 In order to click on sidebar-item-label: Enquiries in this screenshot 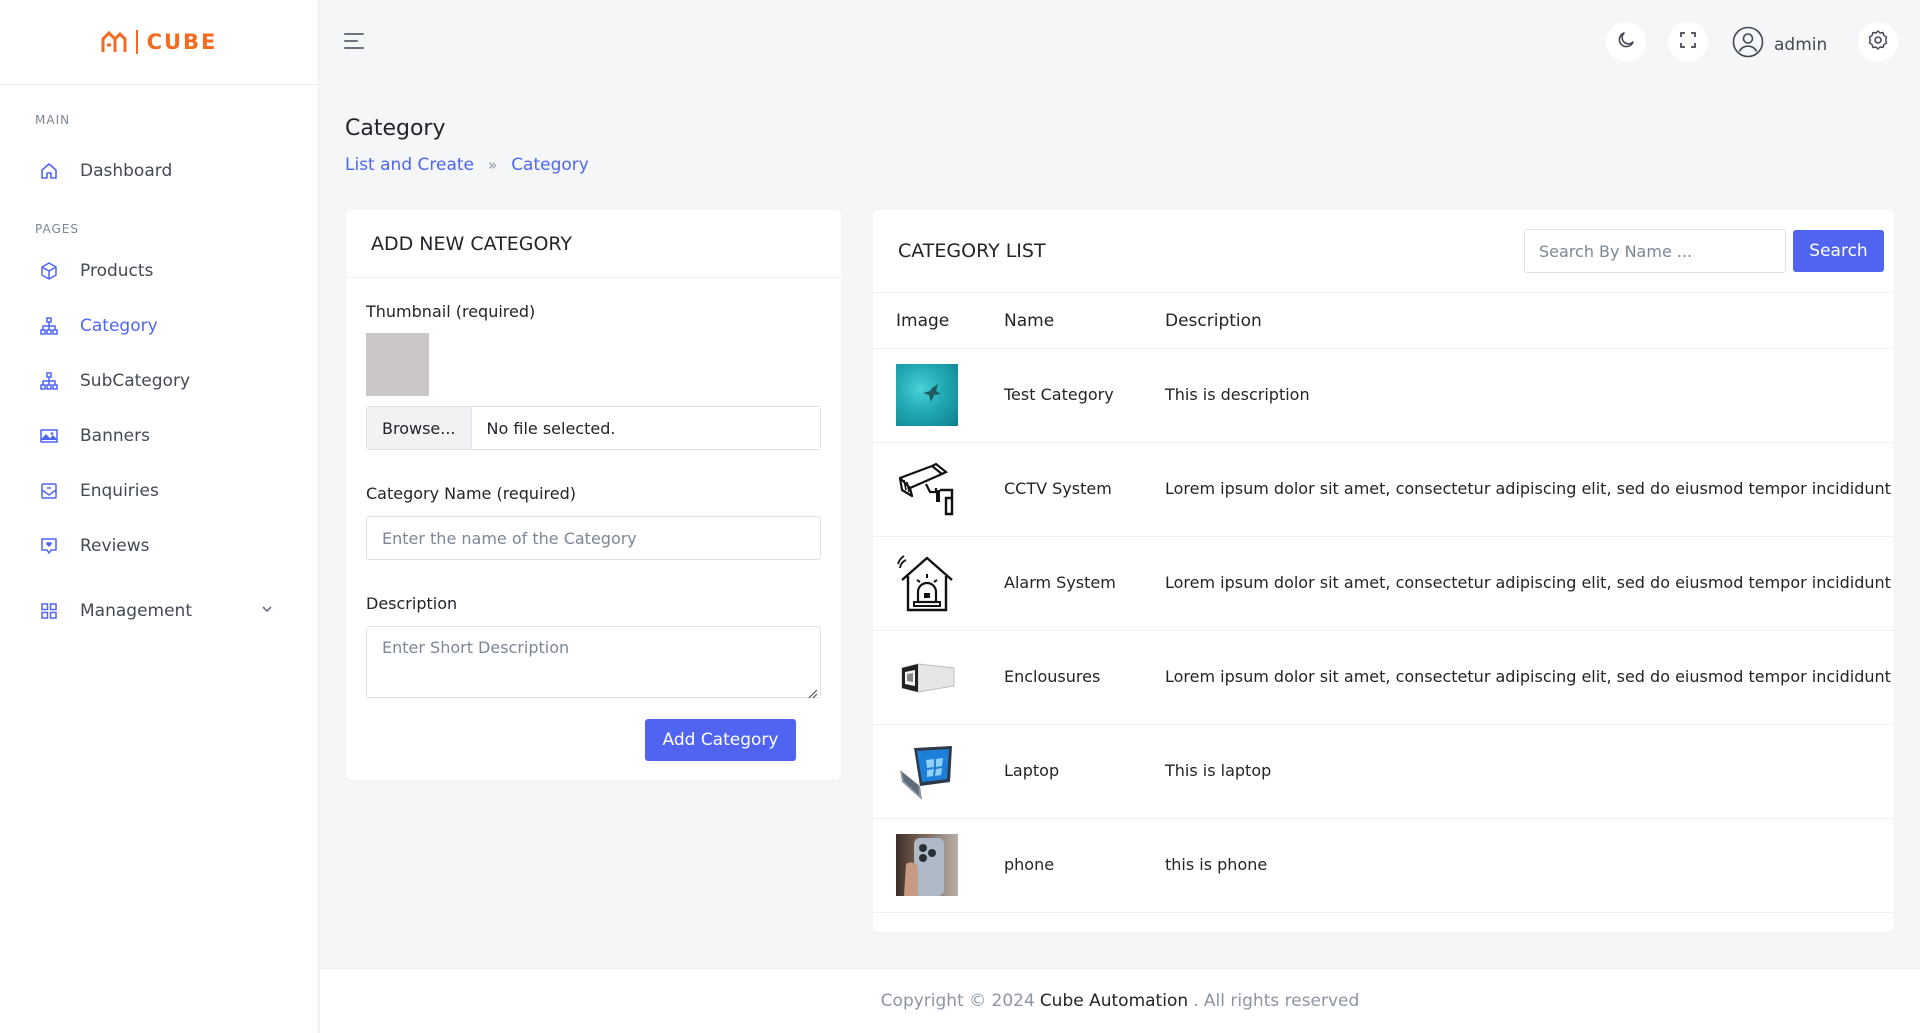, I will do `click(119, 490)`.